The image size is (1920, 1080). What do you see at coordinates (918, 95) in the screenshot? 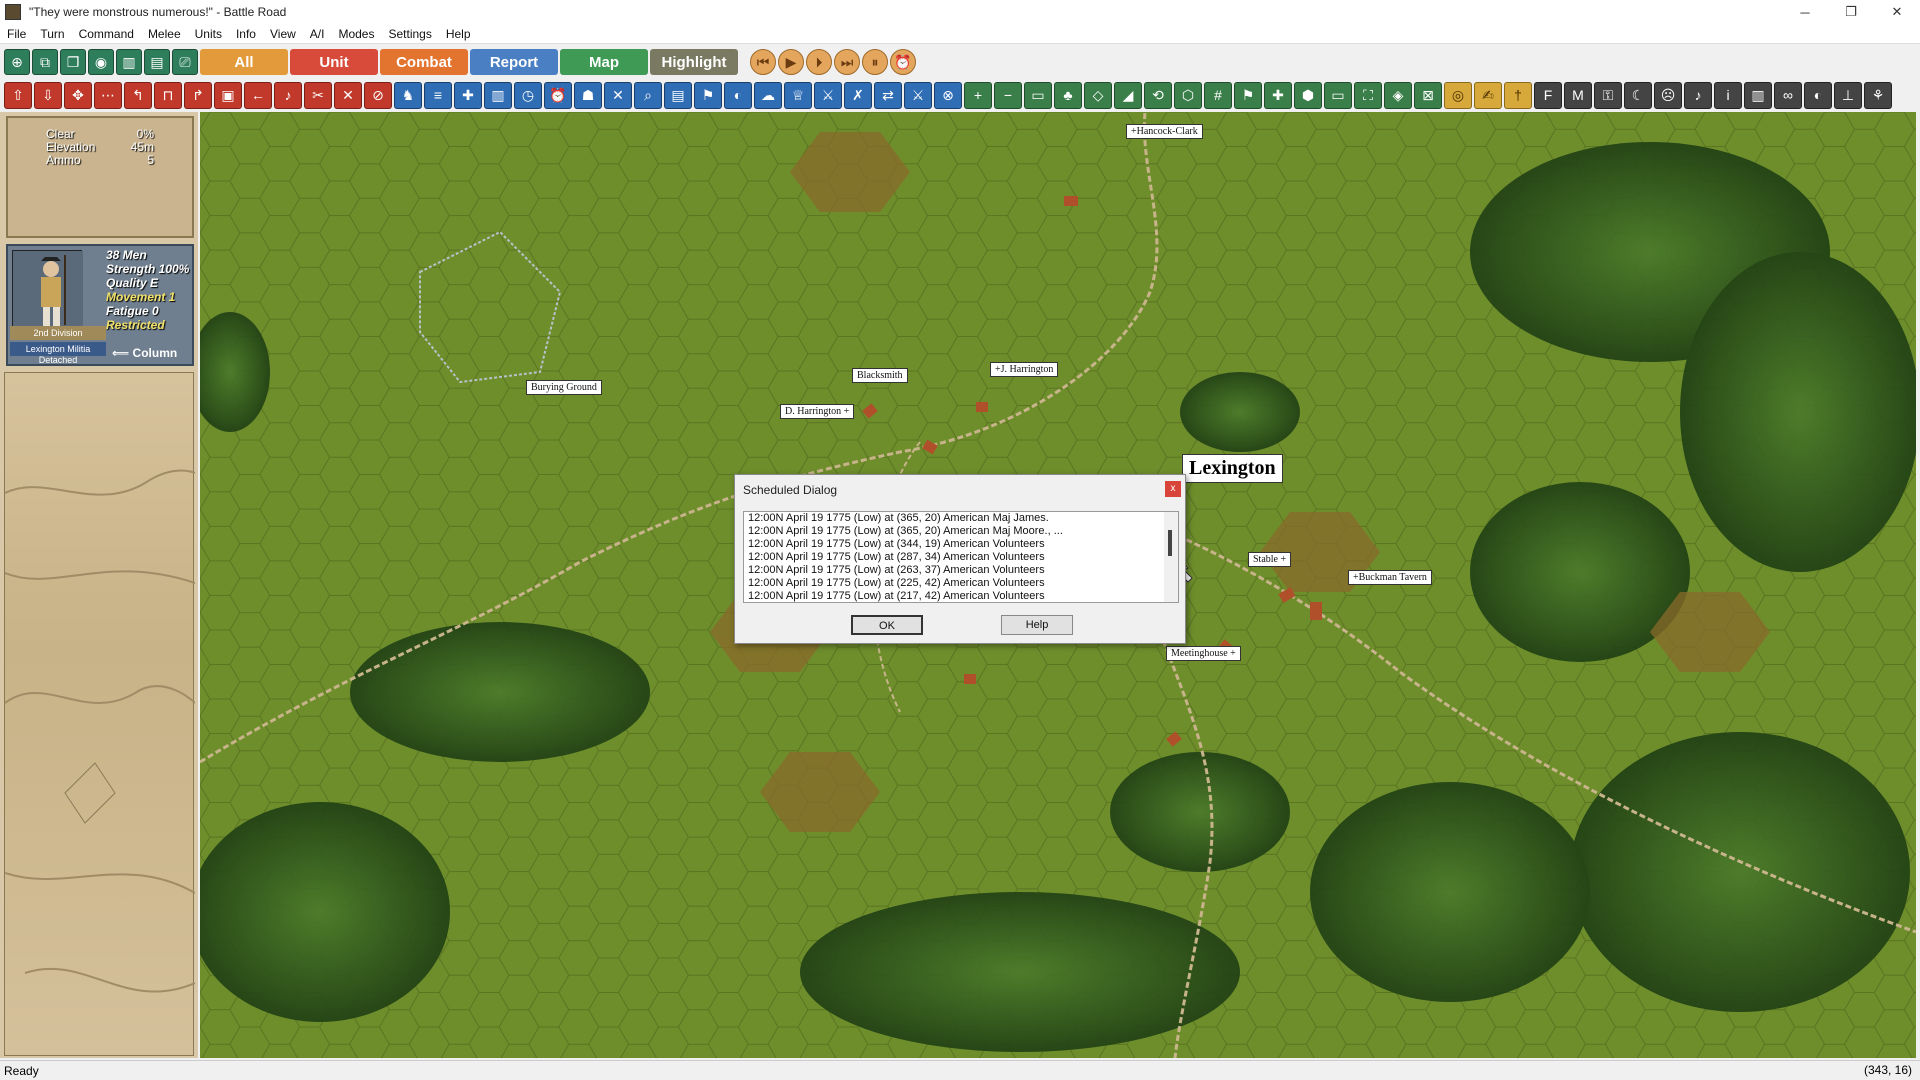
I see `combat-odds-icon: ⚔` at bounding box center [918, 95].